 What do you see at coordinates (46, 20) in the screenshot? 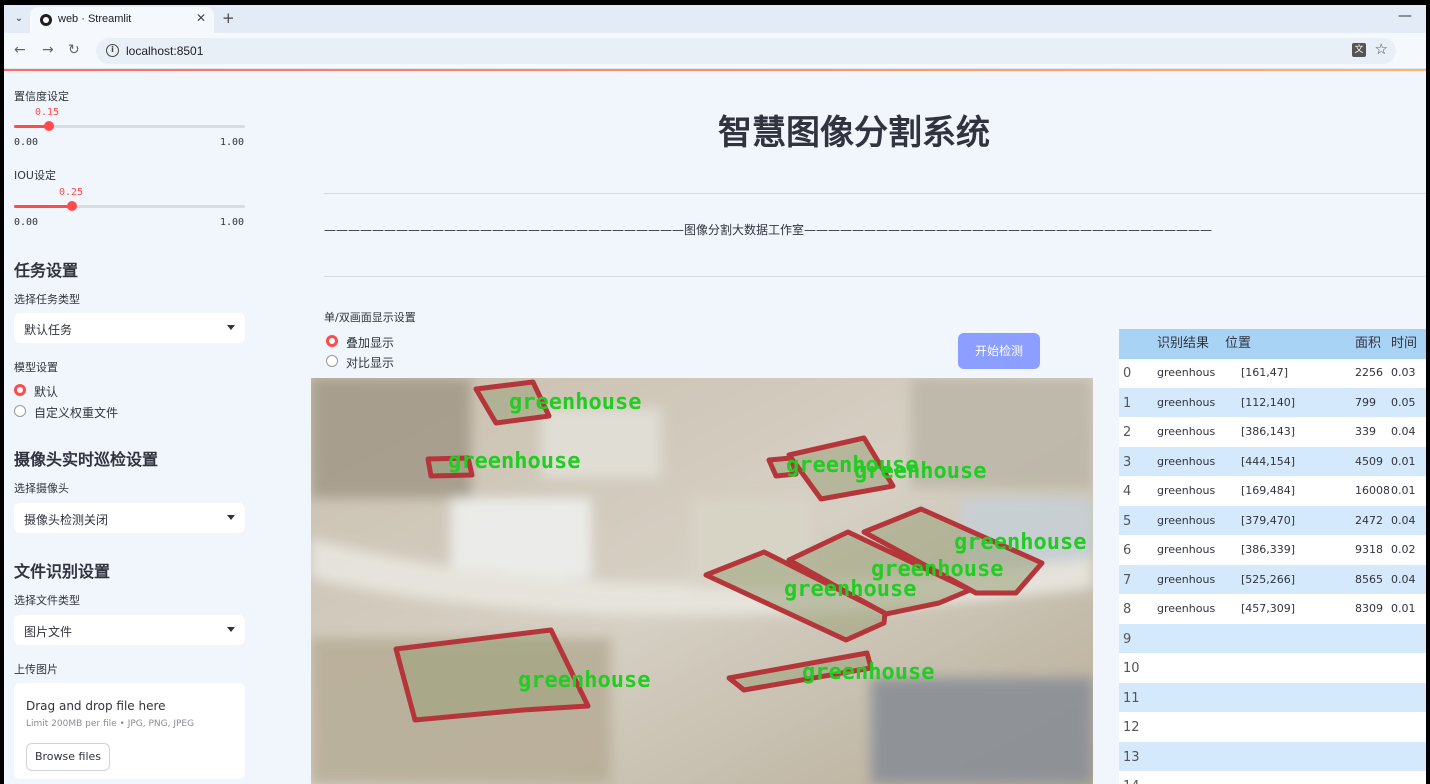
I see `streamlit-favicon-icon` at bounding box center [46, 20].